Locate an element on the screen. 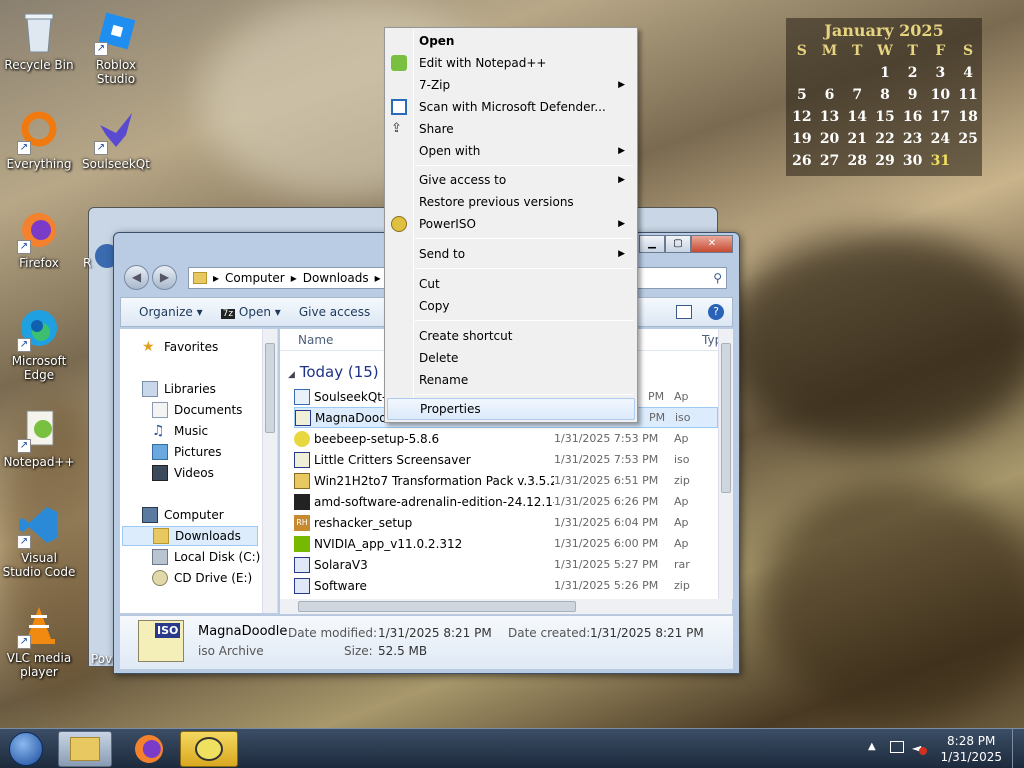  desktop-icon-notepad-plus-plus: ↗ Notepad++ is located at coordinates (39, 437).